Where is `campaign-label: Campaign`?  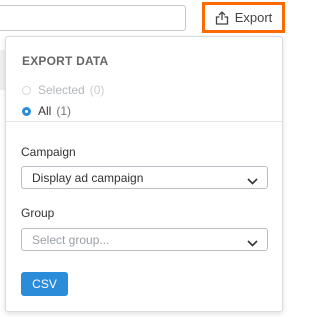
campaign-label: Campaign is located at coordinates (48, 152).